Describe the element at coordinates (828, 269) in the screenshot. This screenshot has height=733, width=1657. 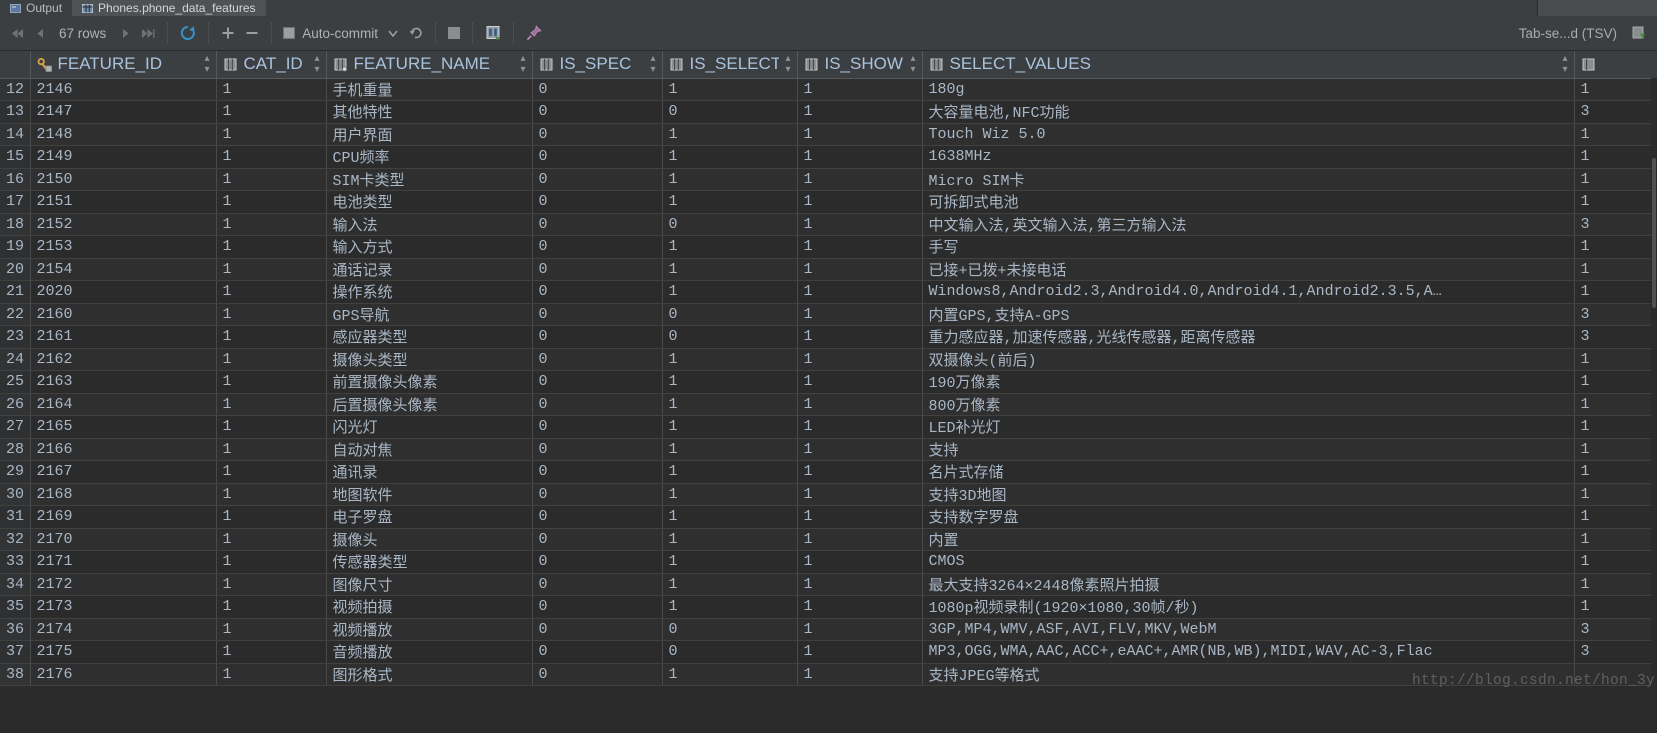
I see `table-row: 20 2154 1 通话记录 0 1 1 已接+已拨+未接电话 1` at that location.